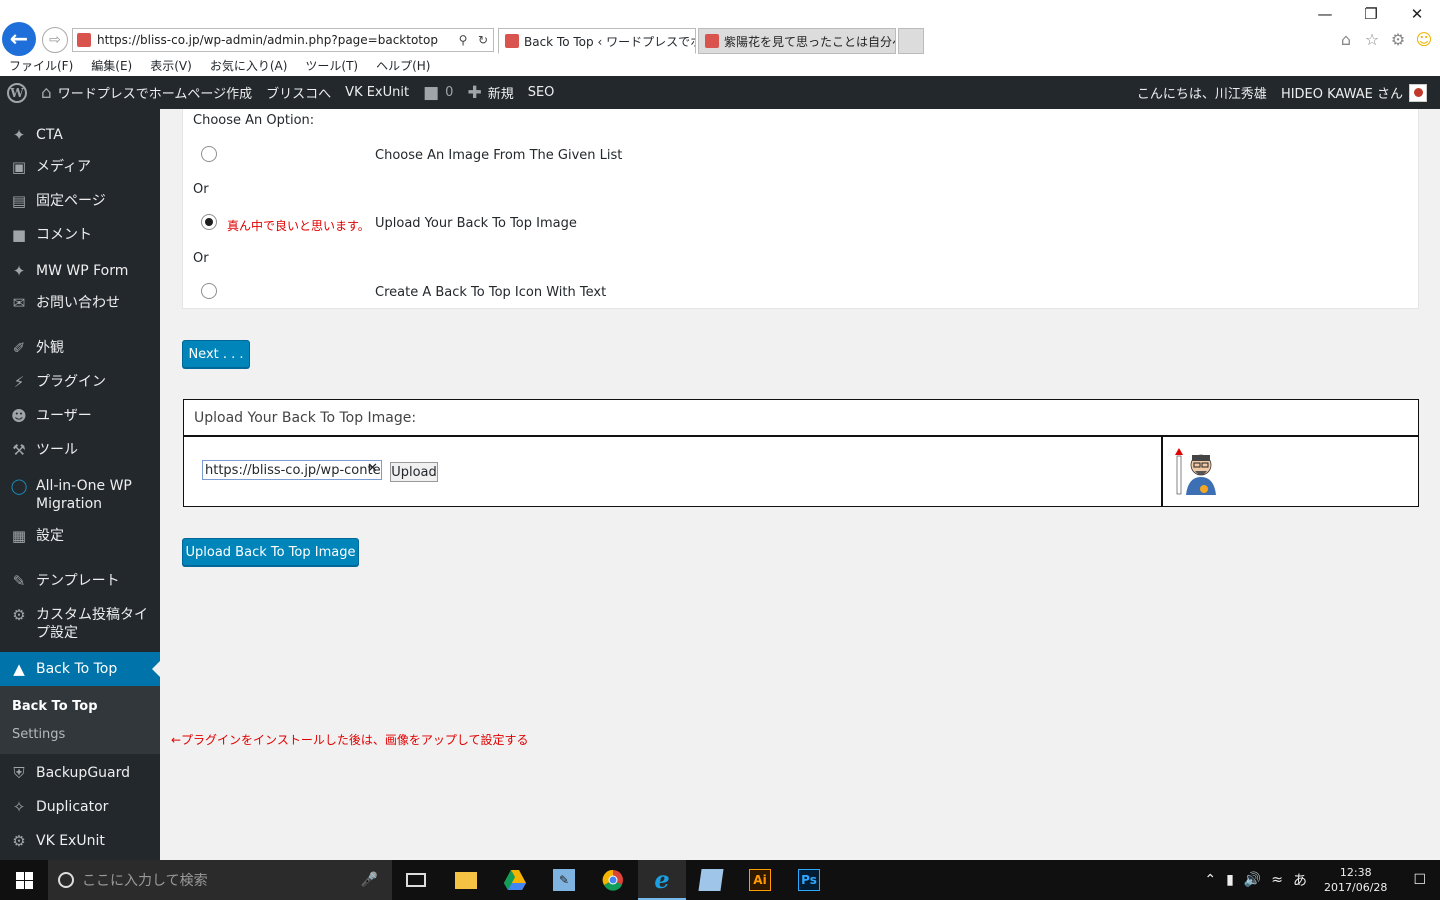 This screenshot has height=900, width=1440. I want to click on sidebar-item-label: メディア, so click(64, 167).